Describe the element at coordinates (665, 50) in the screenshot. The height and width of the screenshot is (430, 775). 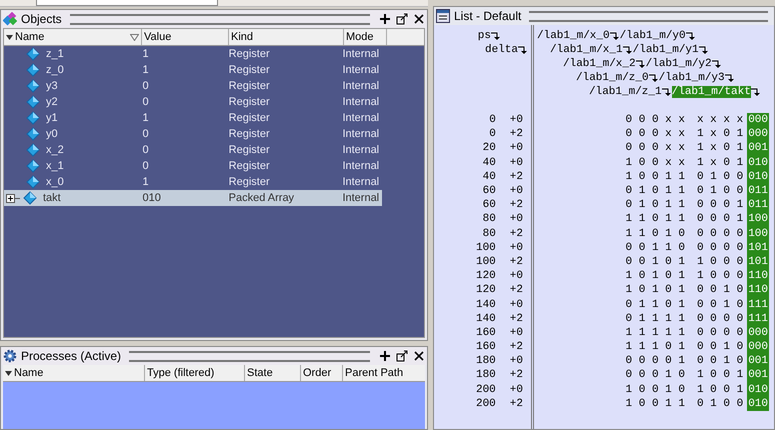
I see `signal-name: /lab1_m/y1` at that location.